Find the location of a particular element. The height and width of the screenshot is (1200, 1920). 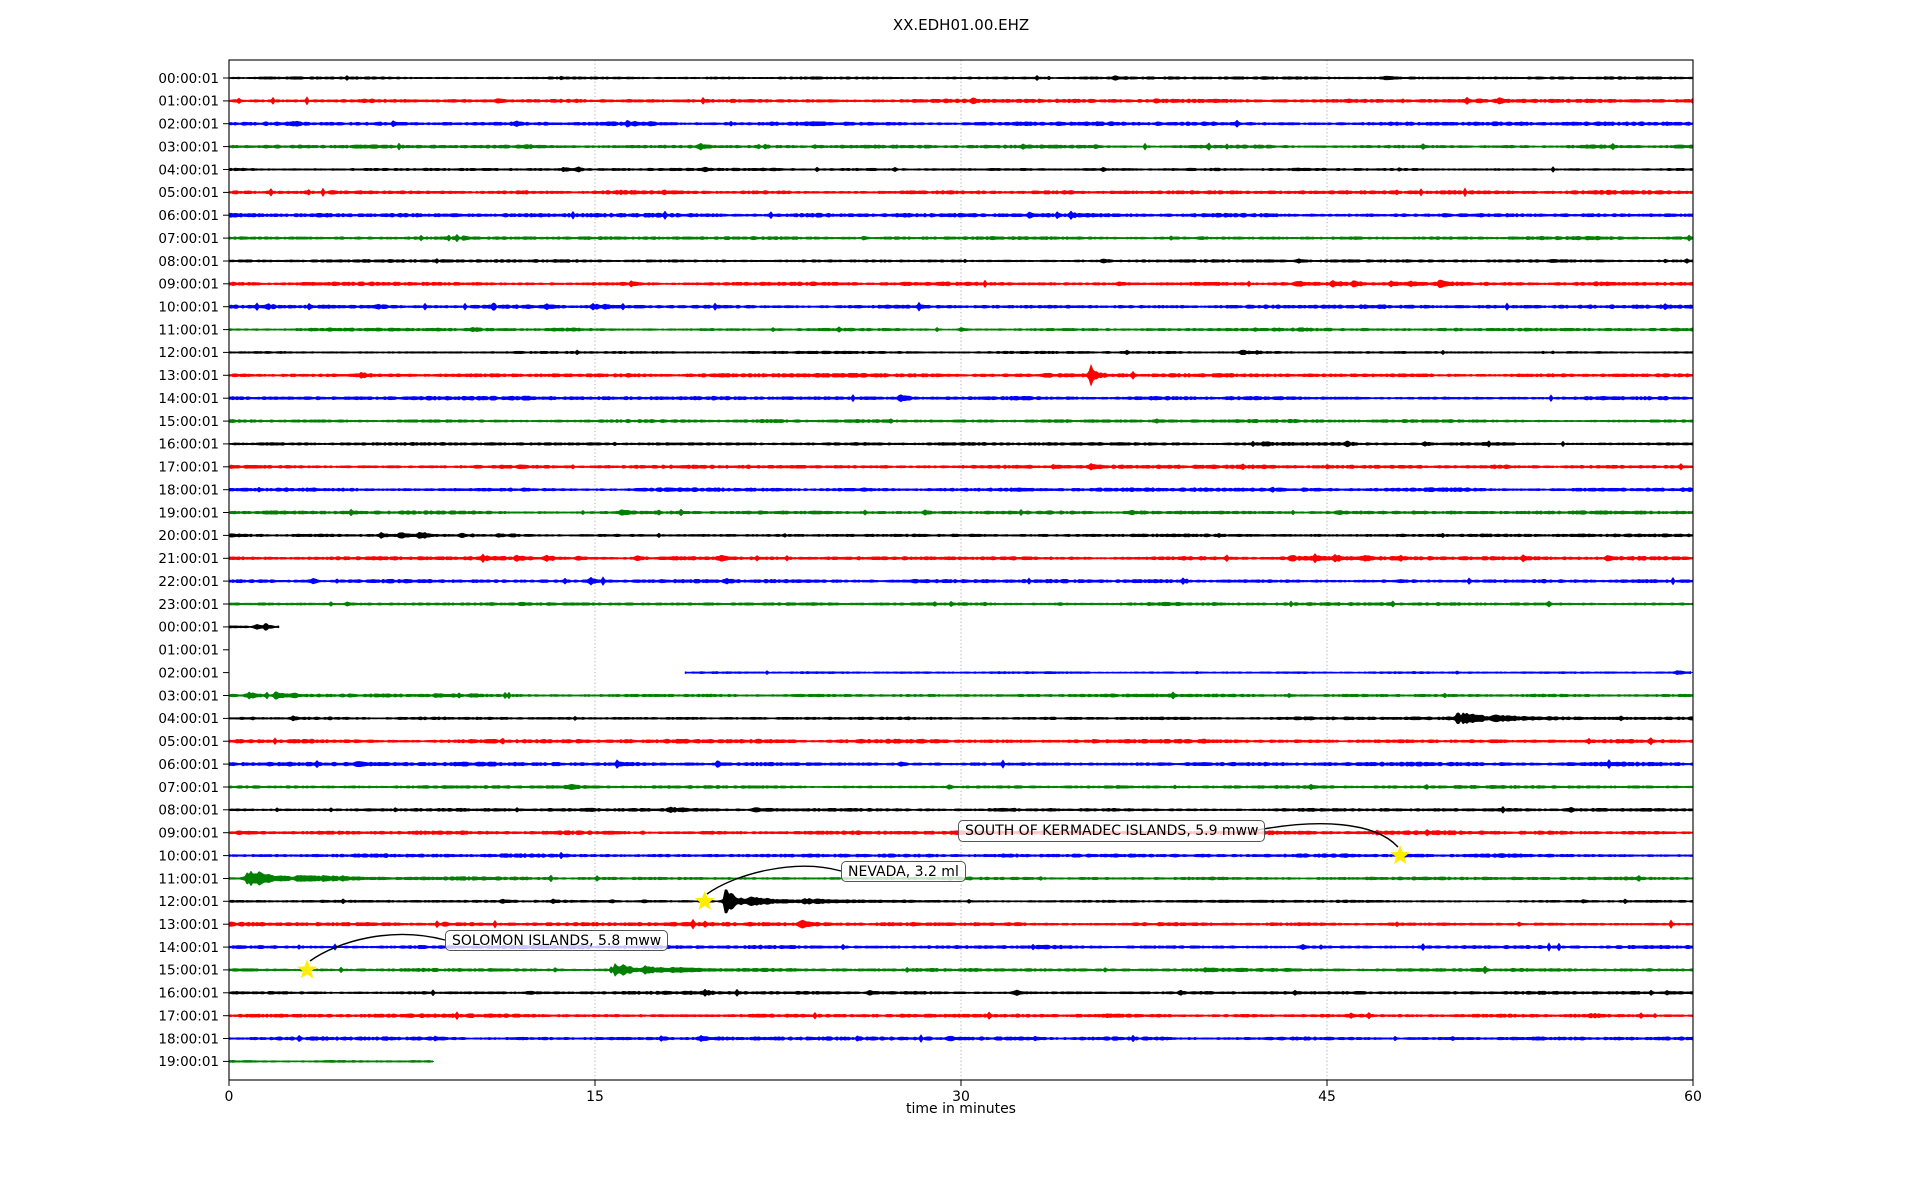

annotation-label-kermadec: SOUTH OF KERMADEC ISLANDS, 5.9 mww is located at coordinates (1112, 831).